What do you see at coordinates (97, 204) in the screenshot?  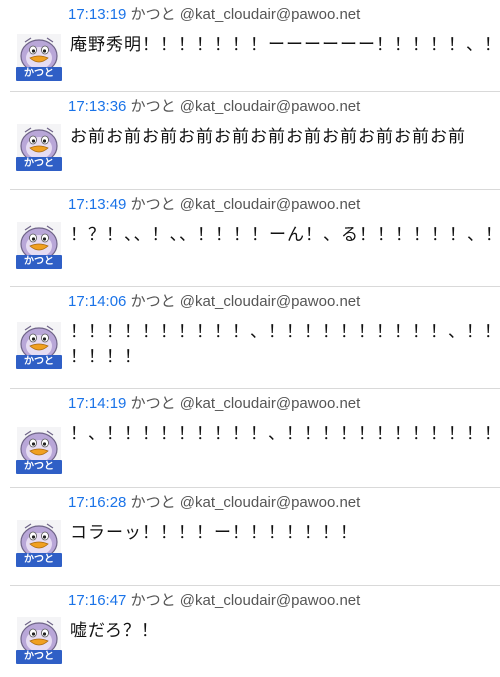 I see `toot-timestamp-link: 17:13:49` at bounding box center [97, 204].